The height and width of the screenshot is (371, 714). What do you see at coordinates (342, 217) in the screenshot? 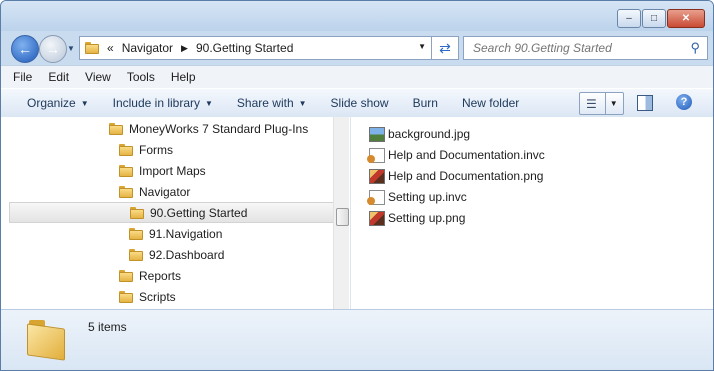
I see `scrollbar-thumb` at bounding box center [342, 217].